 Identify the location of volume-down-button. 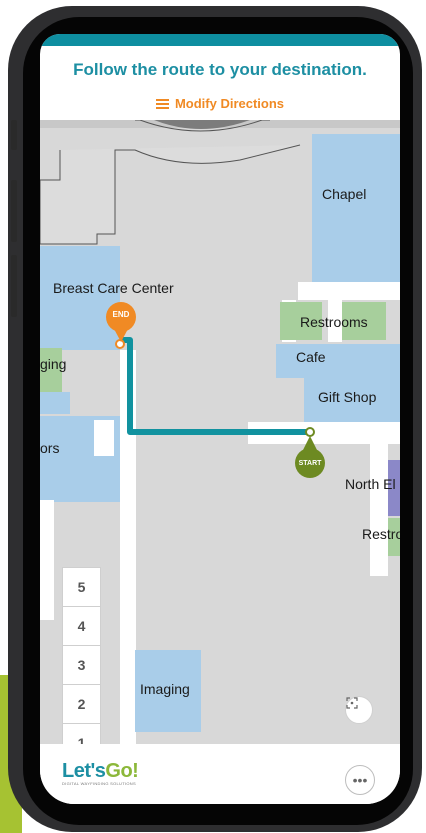
(14, 286).